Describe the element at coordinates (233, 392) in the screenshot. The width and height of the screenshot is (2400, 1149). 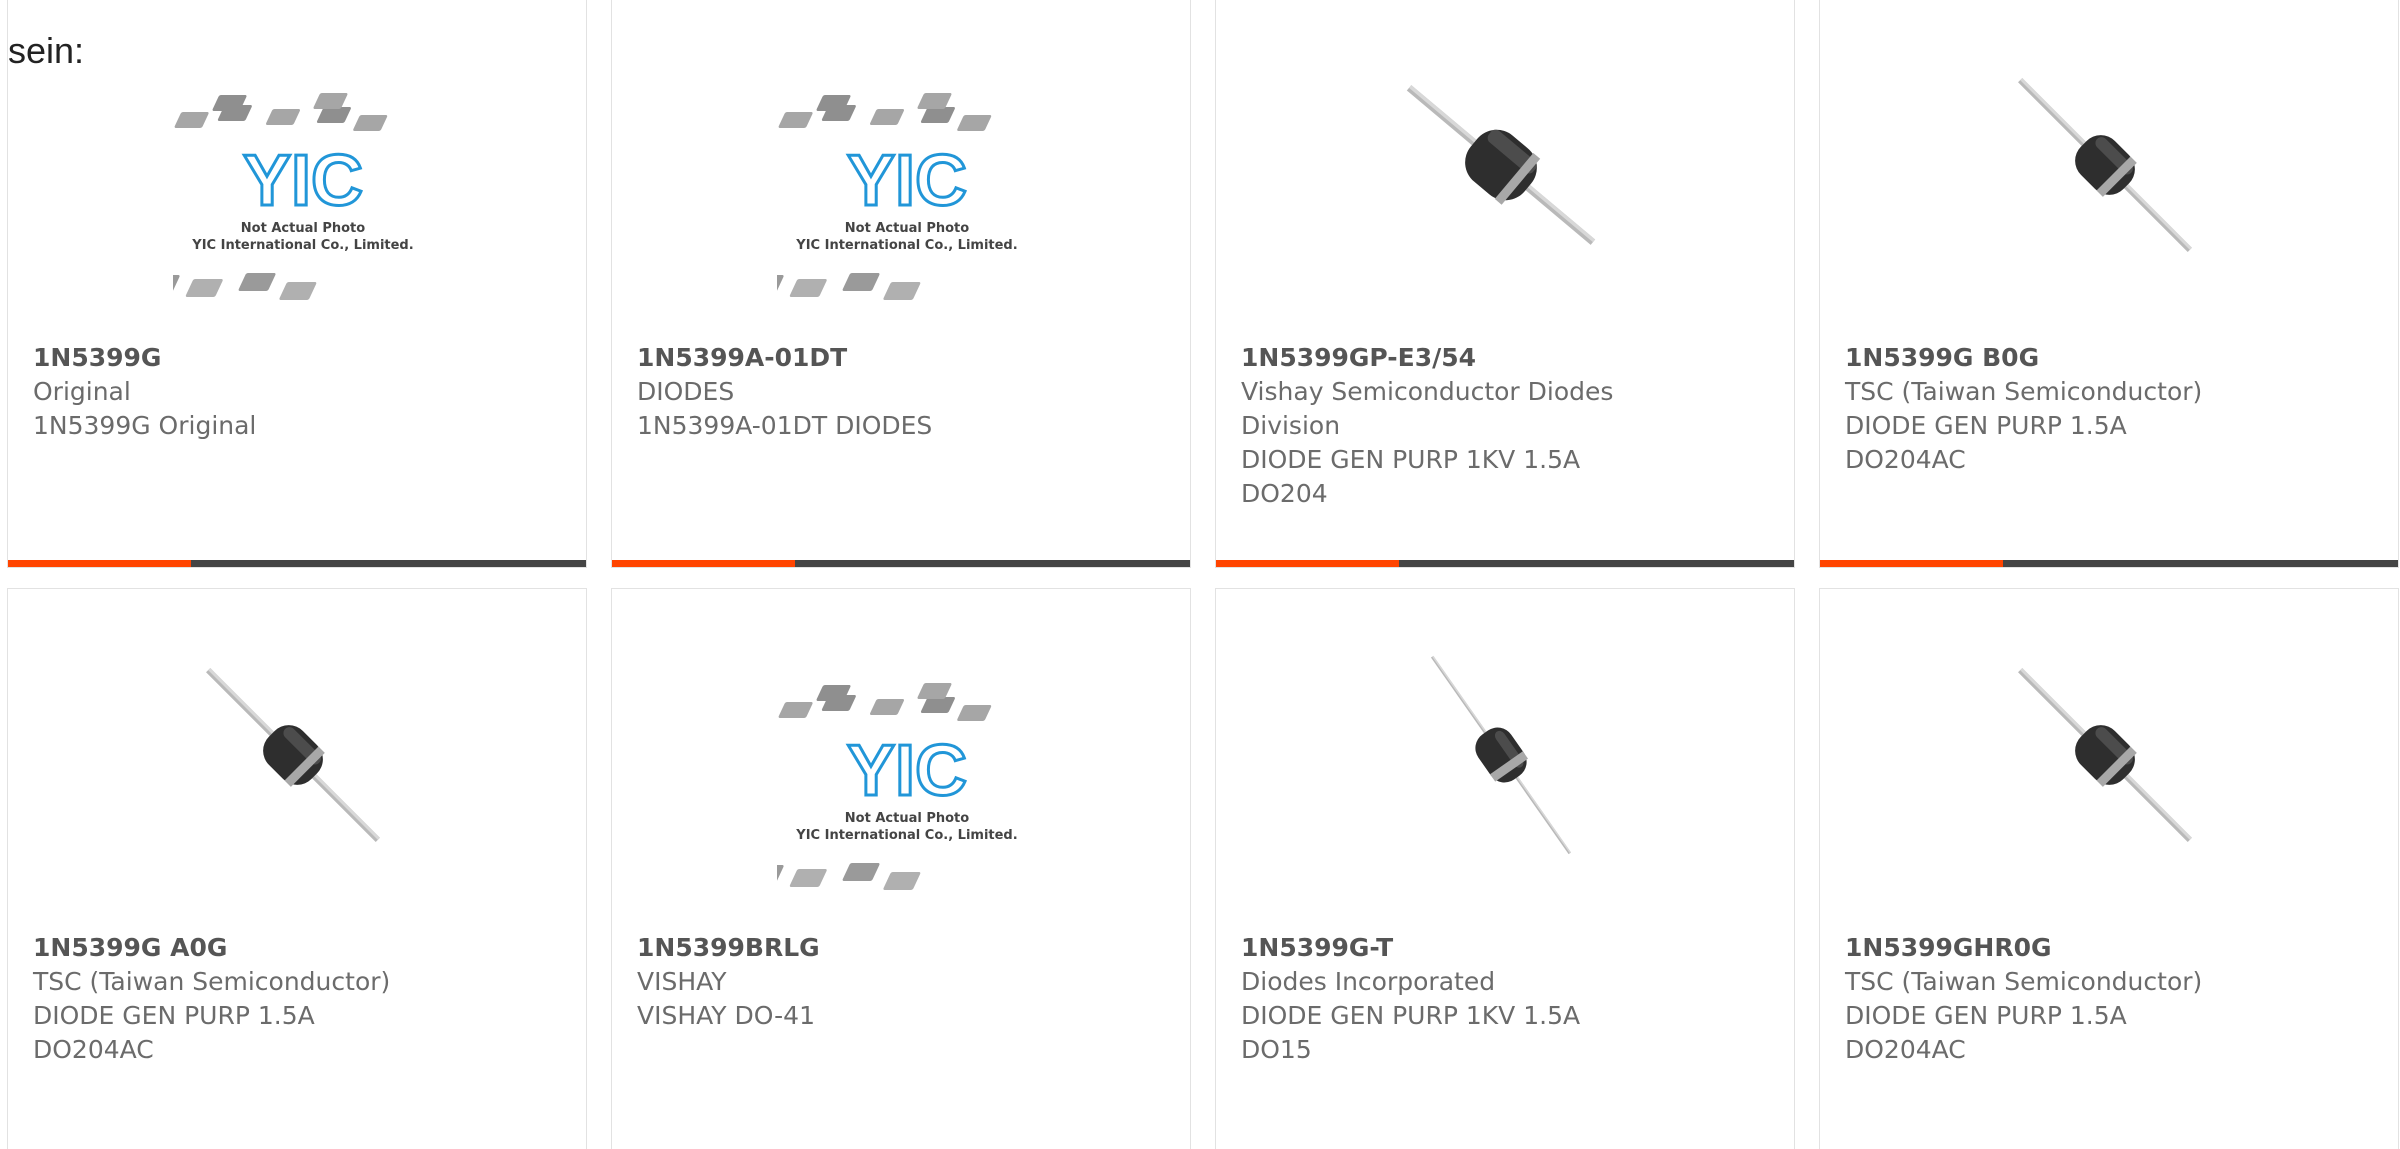
I see `product-info: 1N5399G Original 1N5399G Original` at that location.